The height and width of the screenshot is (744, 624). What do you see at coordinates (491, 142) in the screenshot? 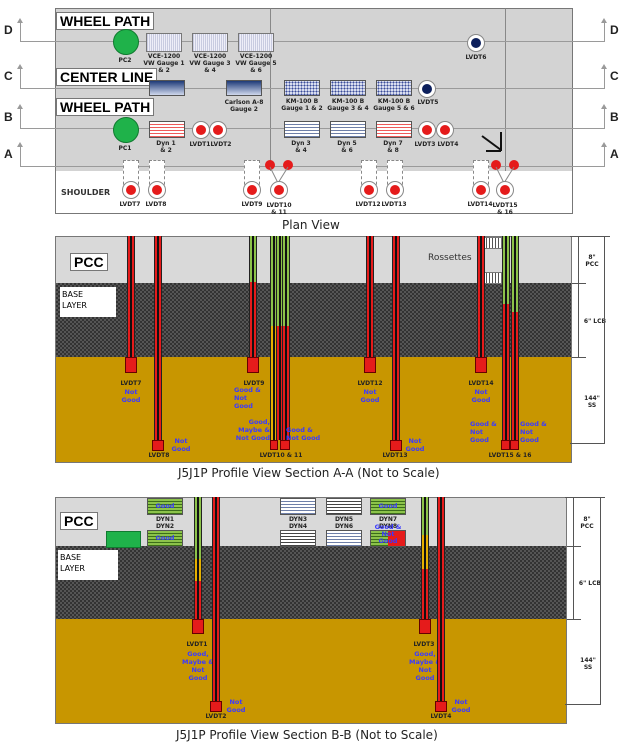
I see `corner-arrow-icon` at bounding box center [491, 142].